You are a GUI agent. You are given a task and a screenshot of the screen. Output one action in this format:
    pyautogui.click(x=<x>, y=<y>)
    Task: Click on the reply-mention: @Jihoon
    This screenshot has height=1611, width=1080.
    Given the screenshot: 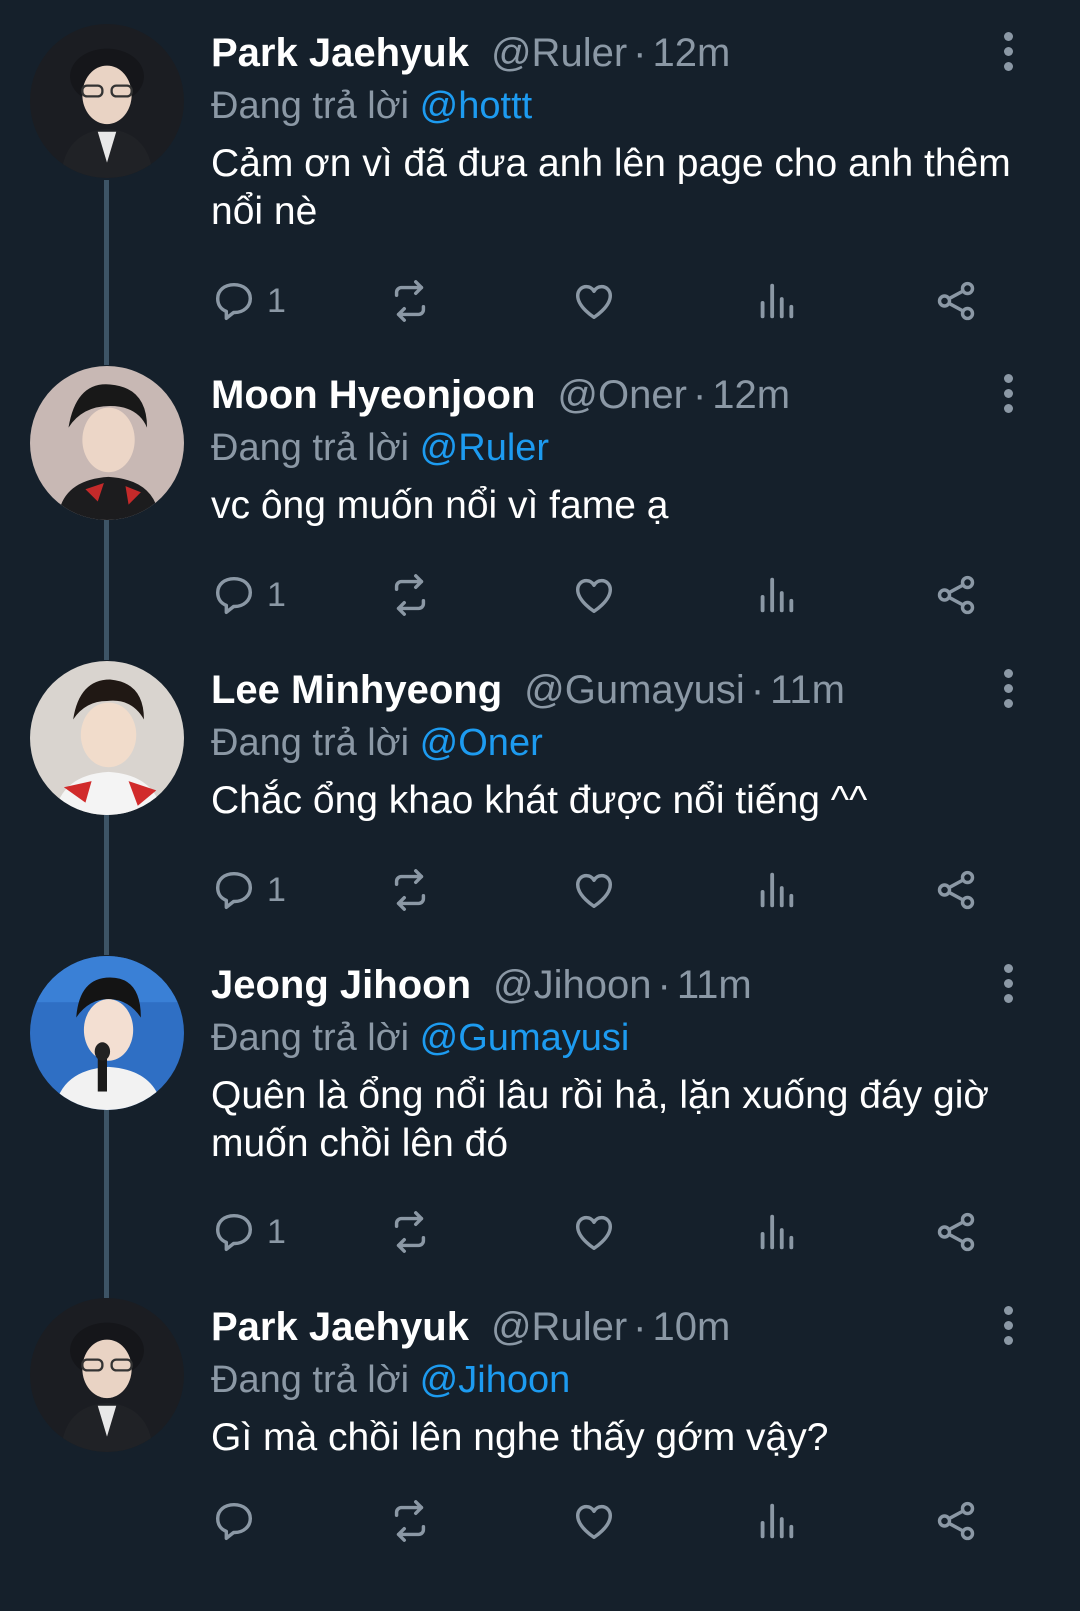 What is the action you would take?
    pyautogui.click(x=495, y=1380)
    